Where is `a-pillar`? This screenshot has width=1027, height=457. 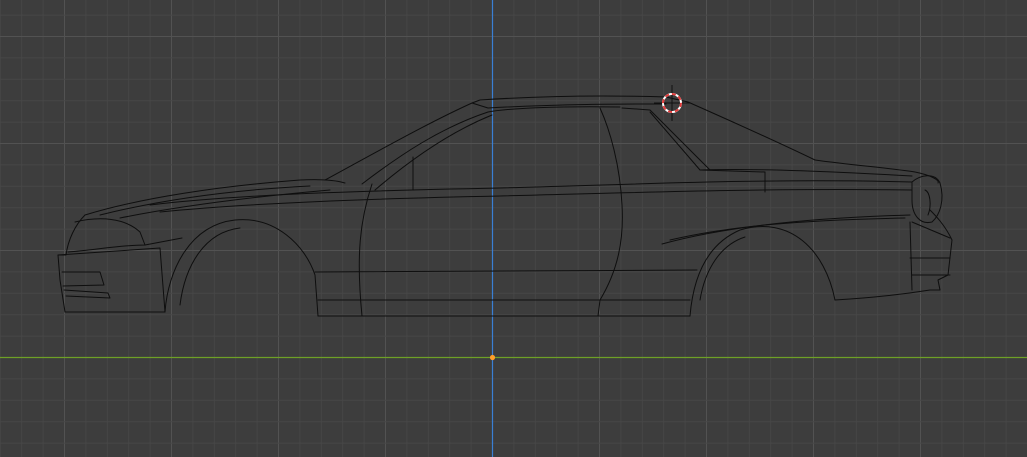
a-pillar is located at coordinates (491, 145).